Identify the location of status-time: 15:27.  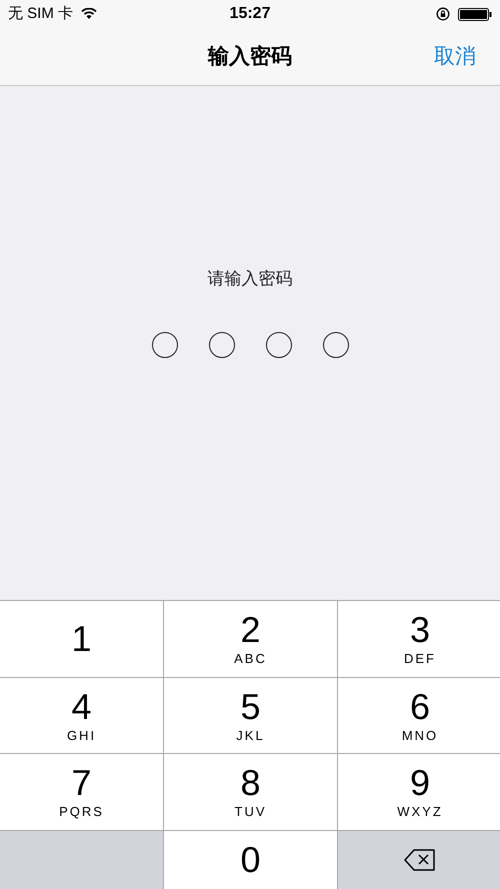
(250, 14).